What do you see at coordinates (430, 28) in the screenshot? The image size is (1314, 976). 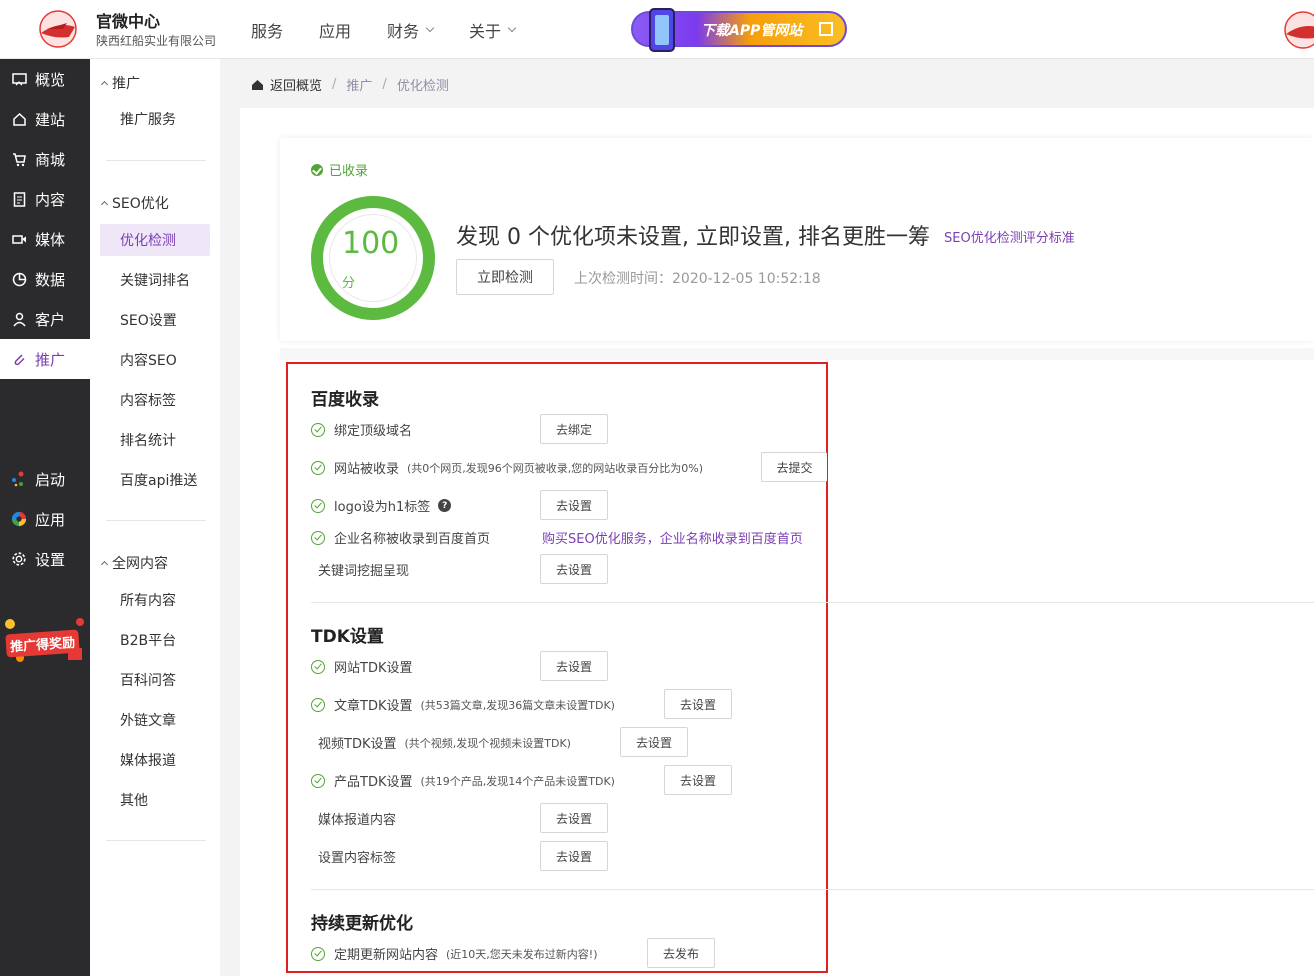 I see `chevron-down-icon` at bounding box center [430, 28].